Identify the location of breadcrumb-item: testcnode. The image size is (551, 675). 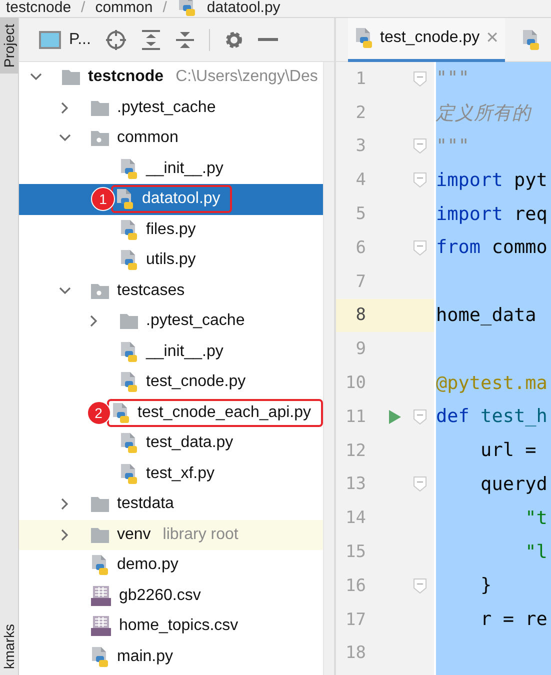
(39, 8).